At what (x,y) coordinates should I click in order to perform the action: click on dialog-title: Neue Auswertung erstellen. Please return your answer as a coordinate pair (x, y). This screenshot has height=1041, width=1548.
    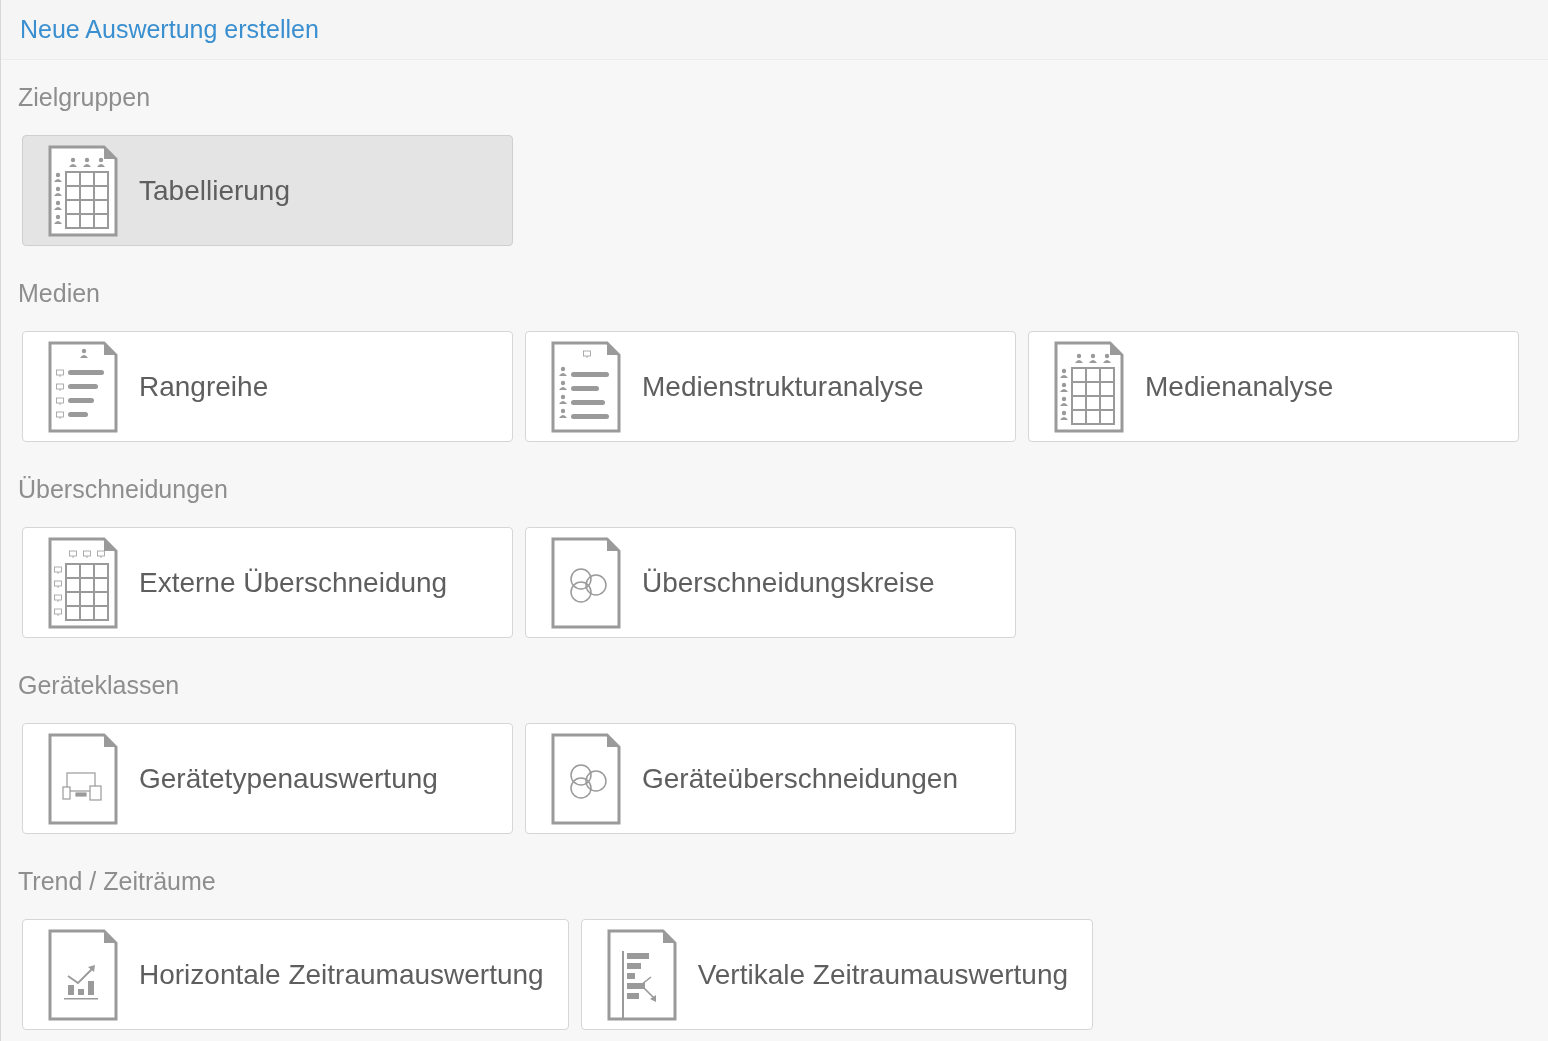
    Looking at the image, I should click on (169, 29).